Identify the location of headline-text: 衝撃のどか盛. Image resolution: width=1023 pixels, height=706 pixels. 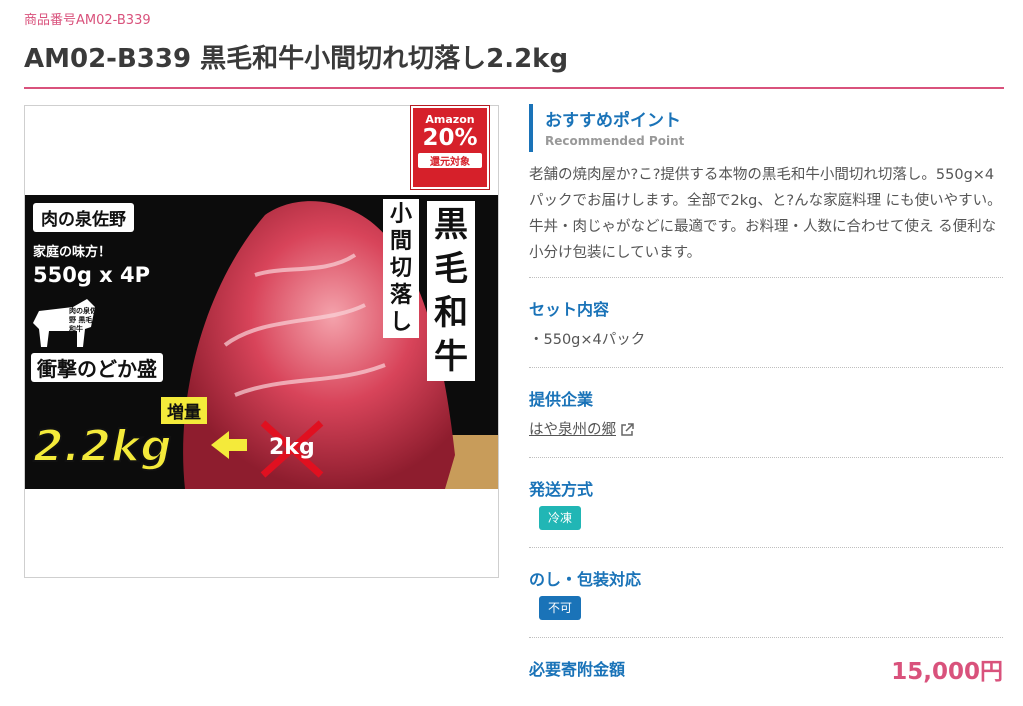
(97, 367).